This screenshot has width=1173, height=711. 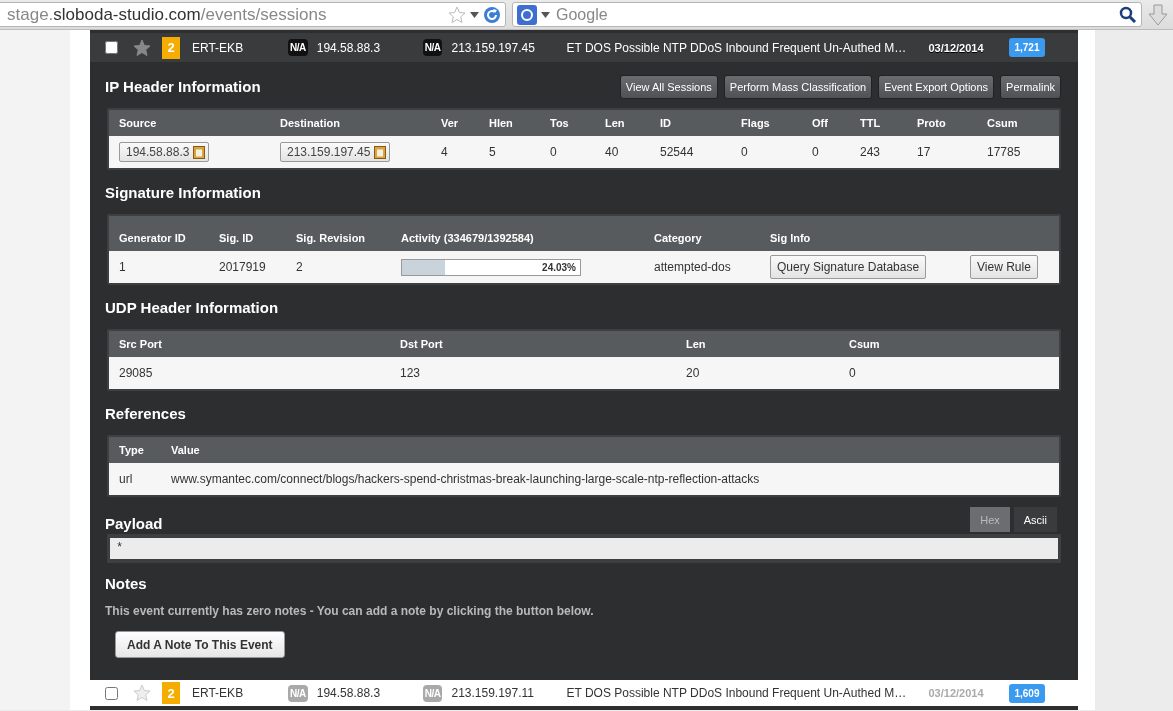 I want to click on table-cell-text: 17785, so click(x=1004, y=152).